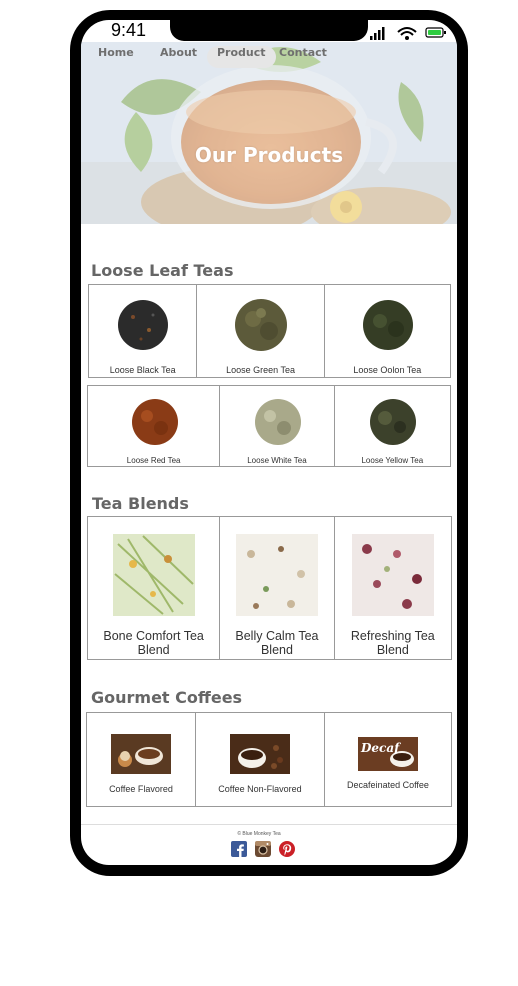 The height and width of the screenshot is (986, 518). Describe the element at coordinates (155, 422) in the screenshot. I see `loose-red-tea-image` at that location.